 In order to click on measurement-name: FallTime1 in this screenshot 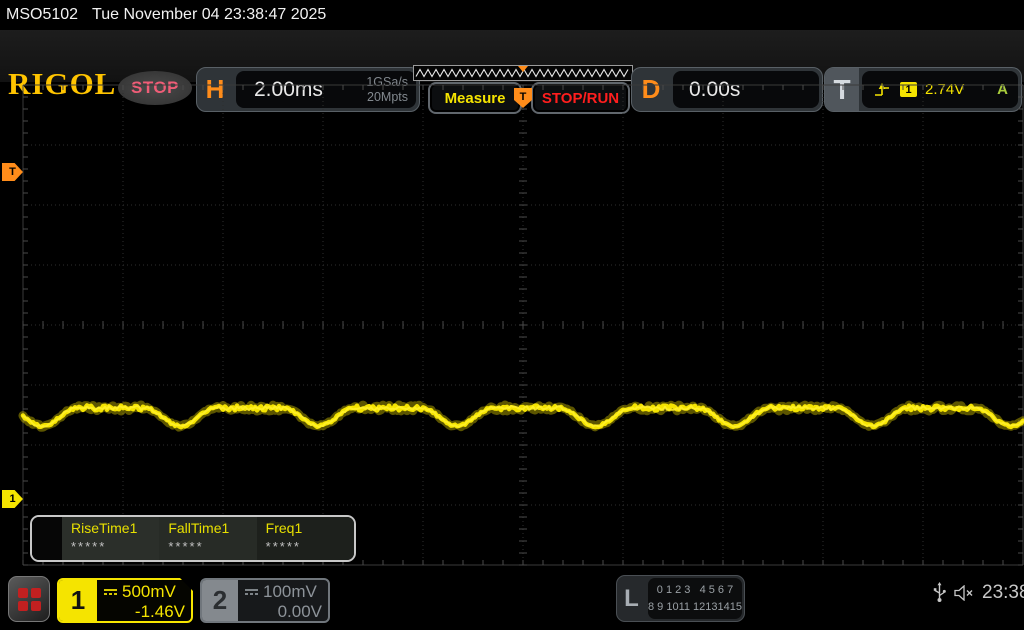, I will do `click(199, 528)`.